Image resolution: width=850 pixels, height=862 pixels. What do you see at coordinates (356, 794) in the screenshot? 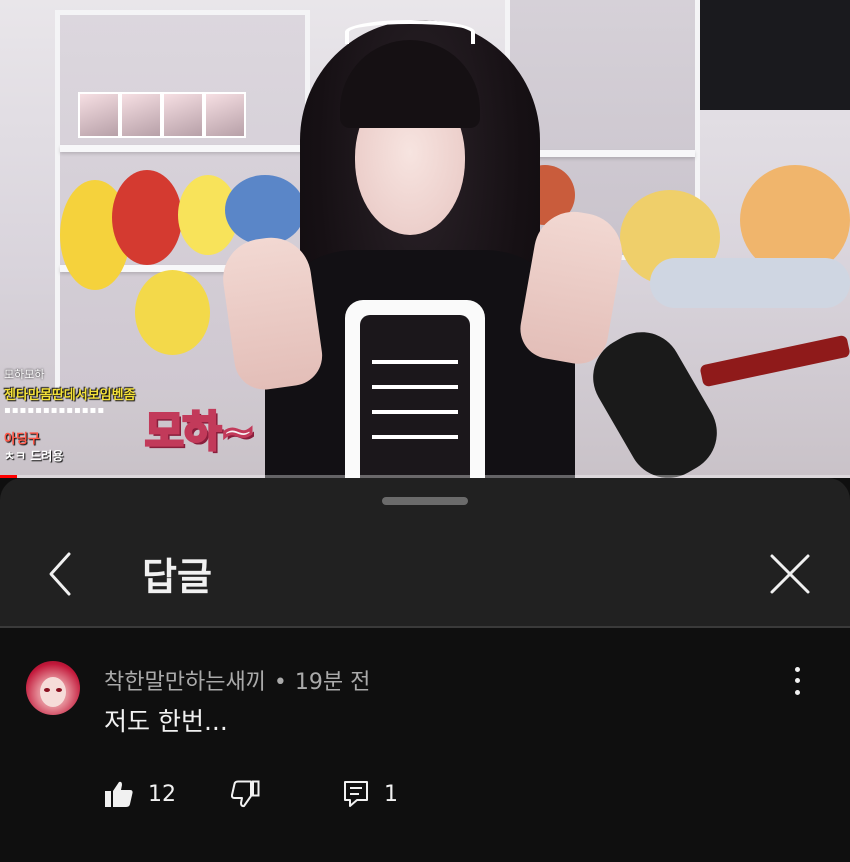
I see `reply-icon` at bounding box center [356, 794].